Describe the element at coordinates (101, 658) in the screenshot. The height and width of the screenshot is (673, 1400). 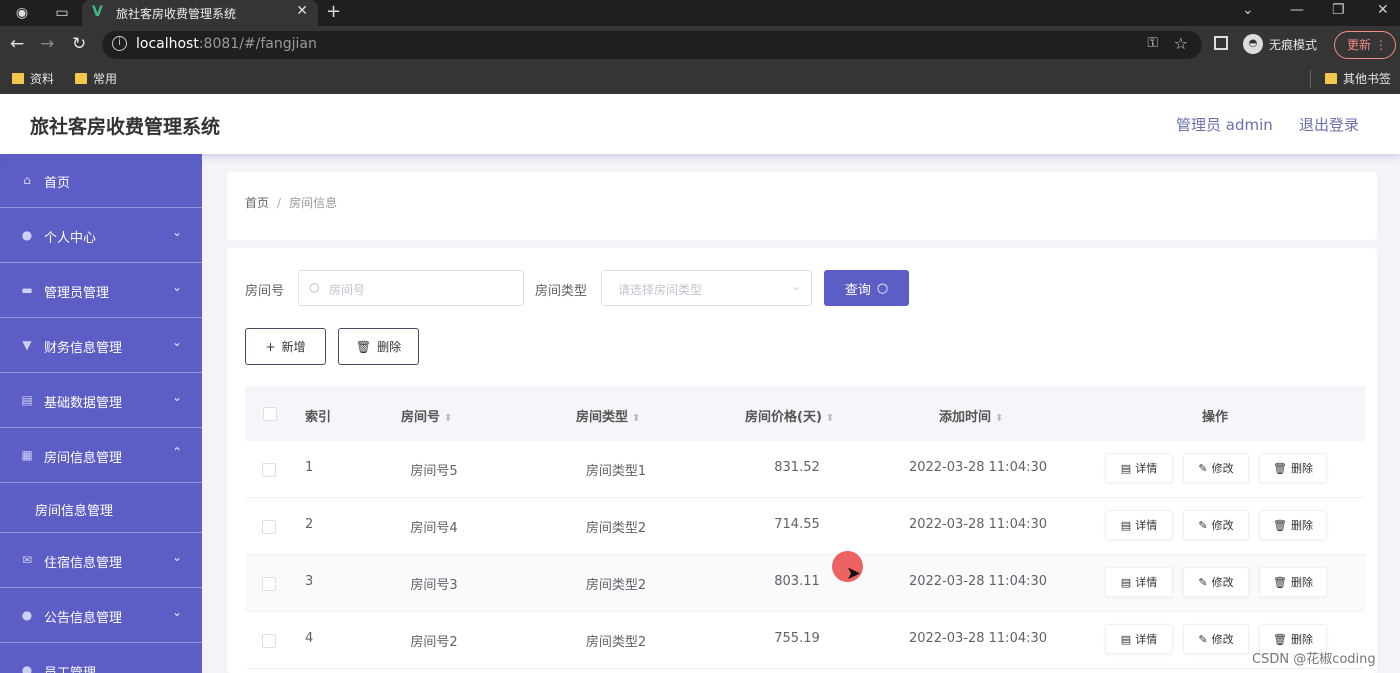
I see `sidebar-item-staff: ● 员工管理` at that location.